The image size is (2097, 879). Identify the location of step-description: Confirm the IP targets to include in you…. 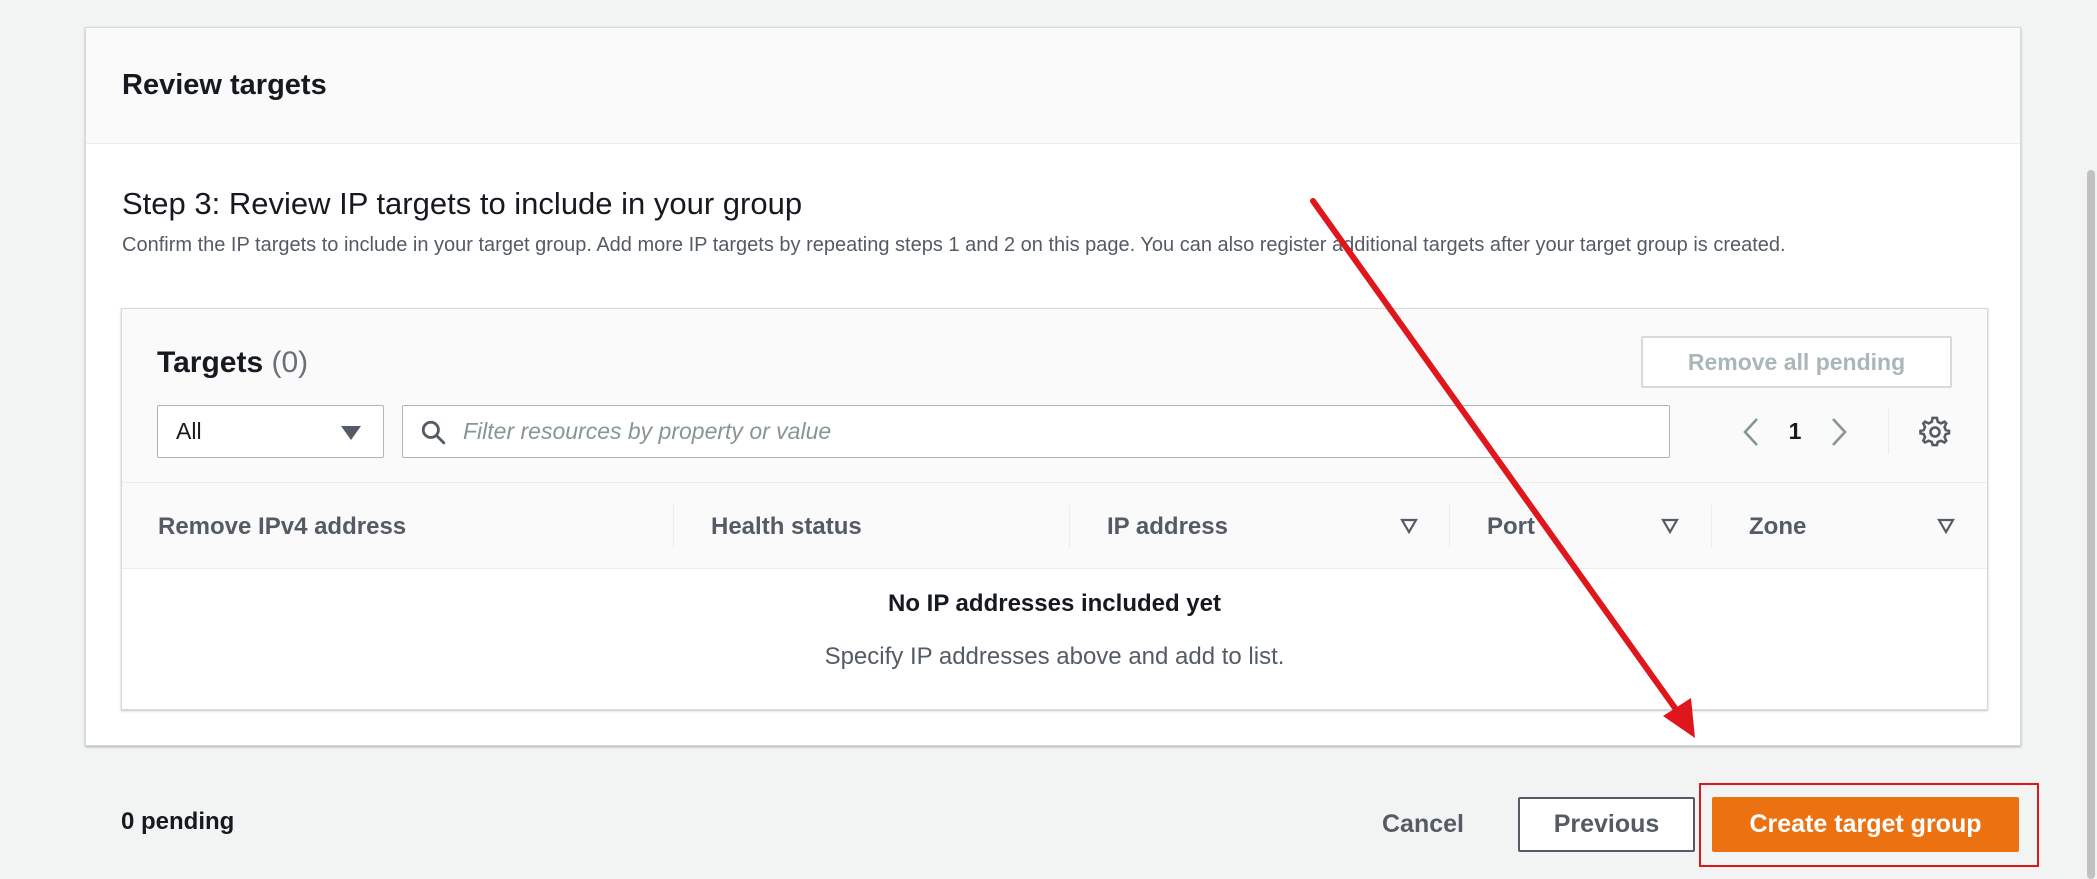
(954, 245).